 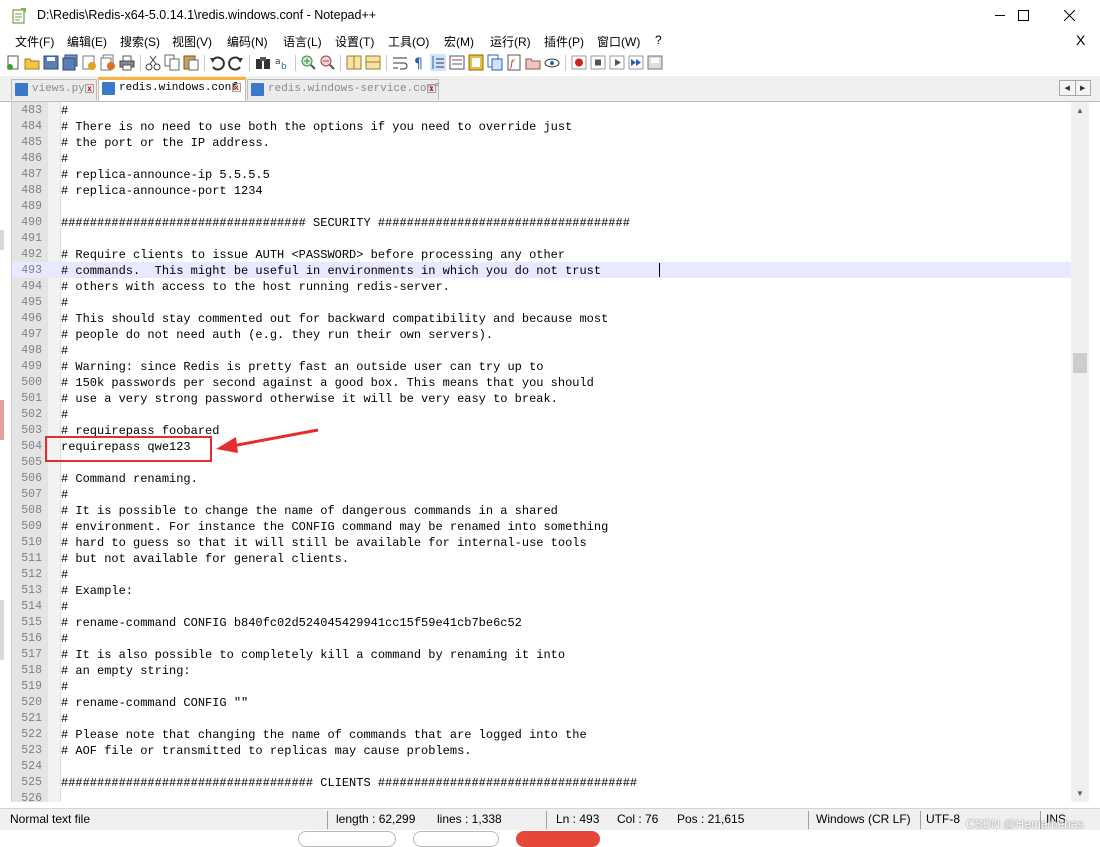 I want to click on editor-line: 506 # Command renaming., so click(x=542, y=478).